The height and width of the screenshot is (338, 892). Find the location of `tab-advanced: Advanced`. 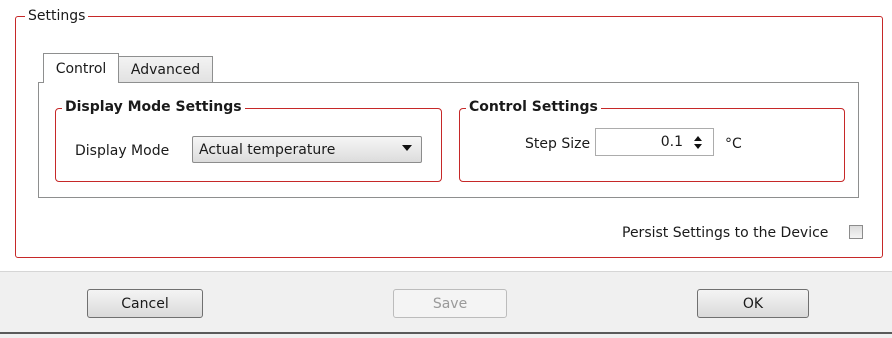

tab-advanced: Advanced is located at coordinates (165, 69).